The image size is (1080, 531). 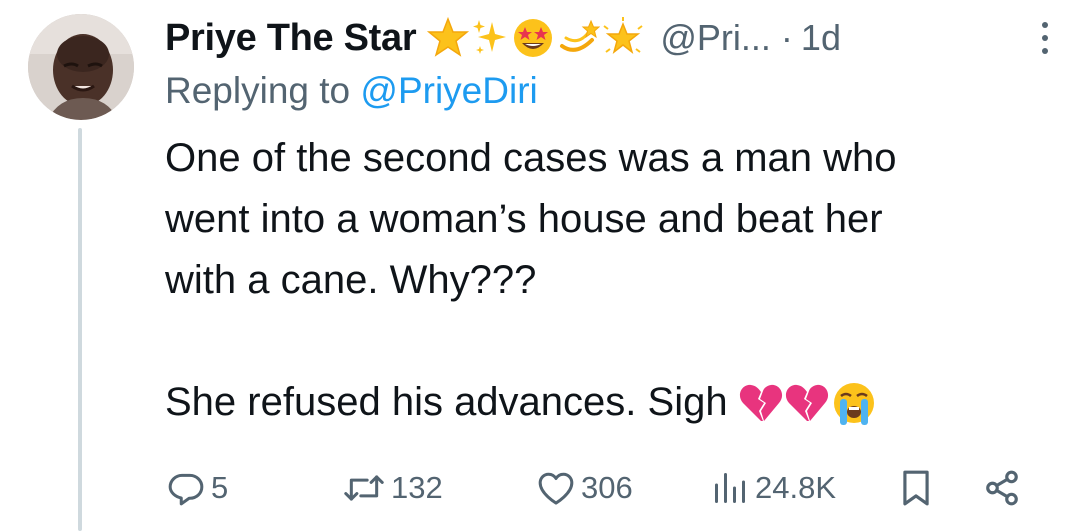 I want to click on sparkles-icon, so click(x=490, y=37).